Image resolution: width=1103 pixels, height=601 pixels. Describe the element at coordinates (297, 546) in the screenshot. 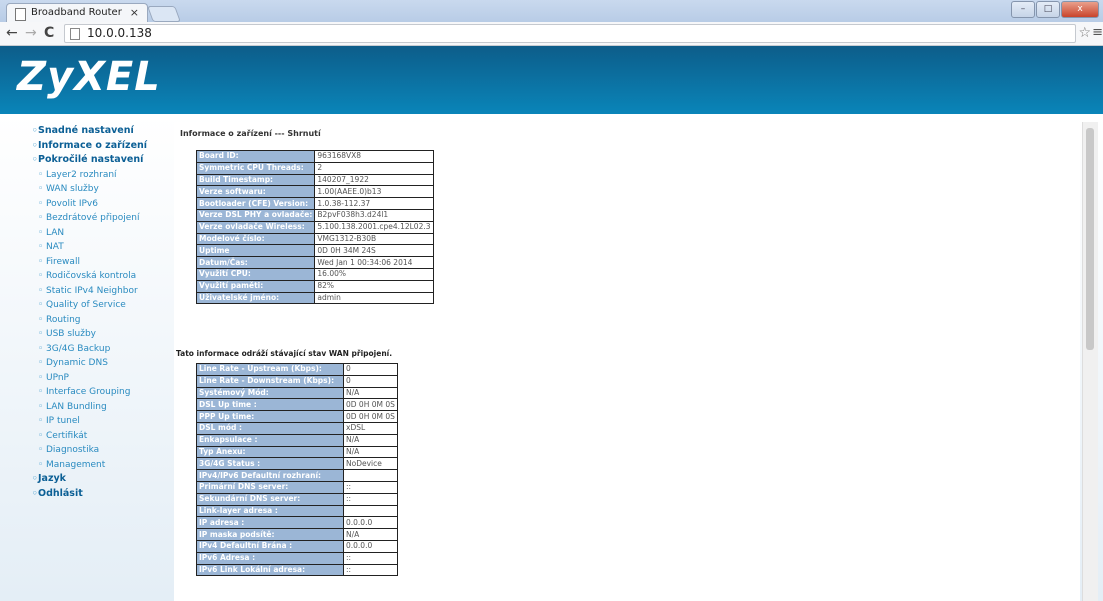

I see `table-row: IPv4 Defaultní Brána :0.0.0.0` at that location.